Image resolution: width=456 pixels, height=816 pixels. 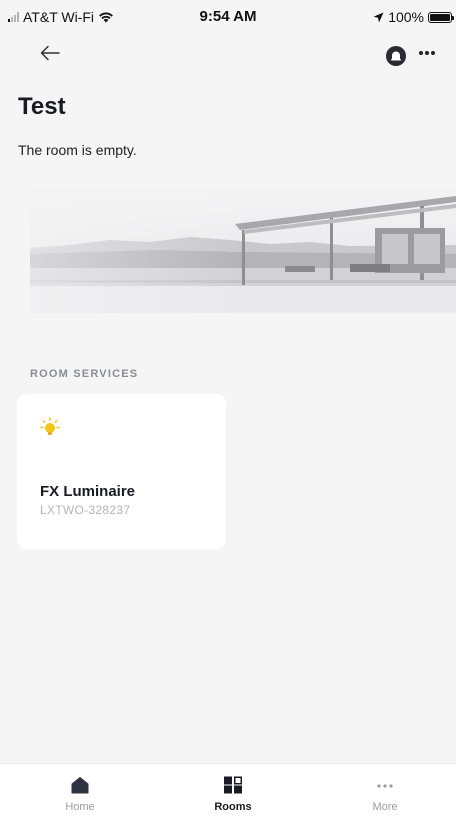 I want to click on back-button, so click(x=50, y=53).